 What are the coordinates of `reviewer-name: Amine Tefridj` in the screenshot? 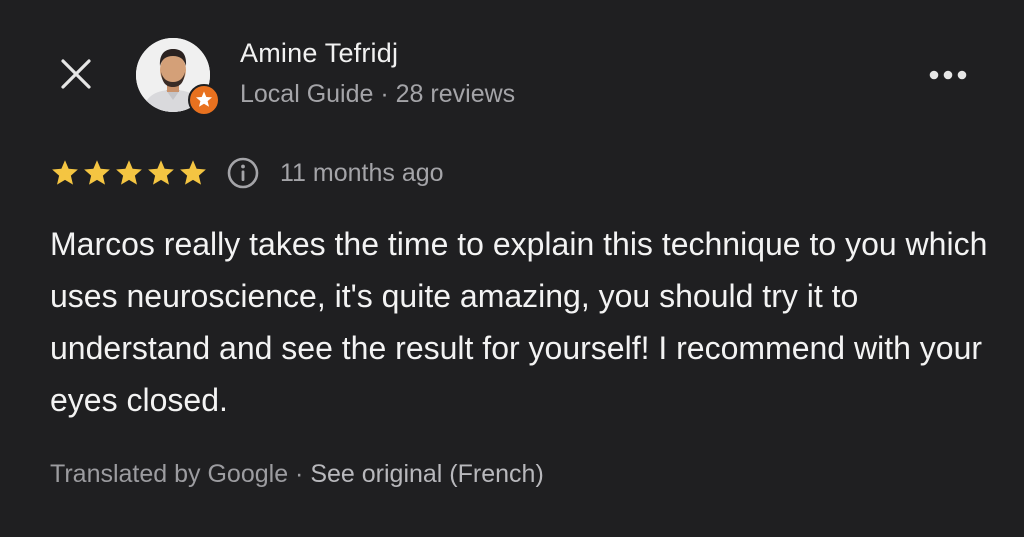 It's located at (319, 53).